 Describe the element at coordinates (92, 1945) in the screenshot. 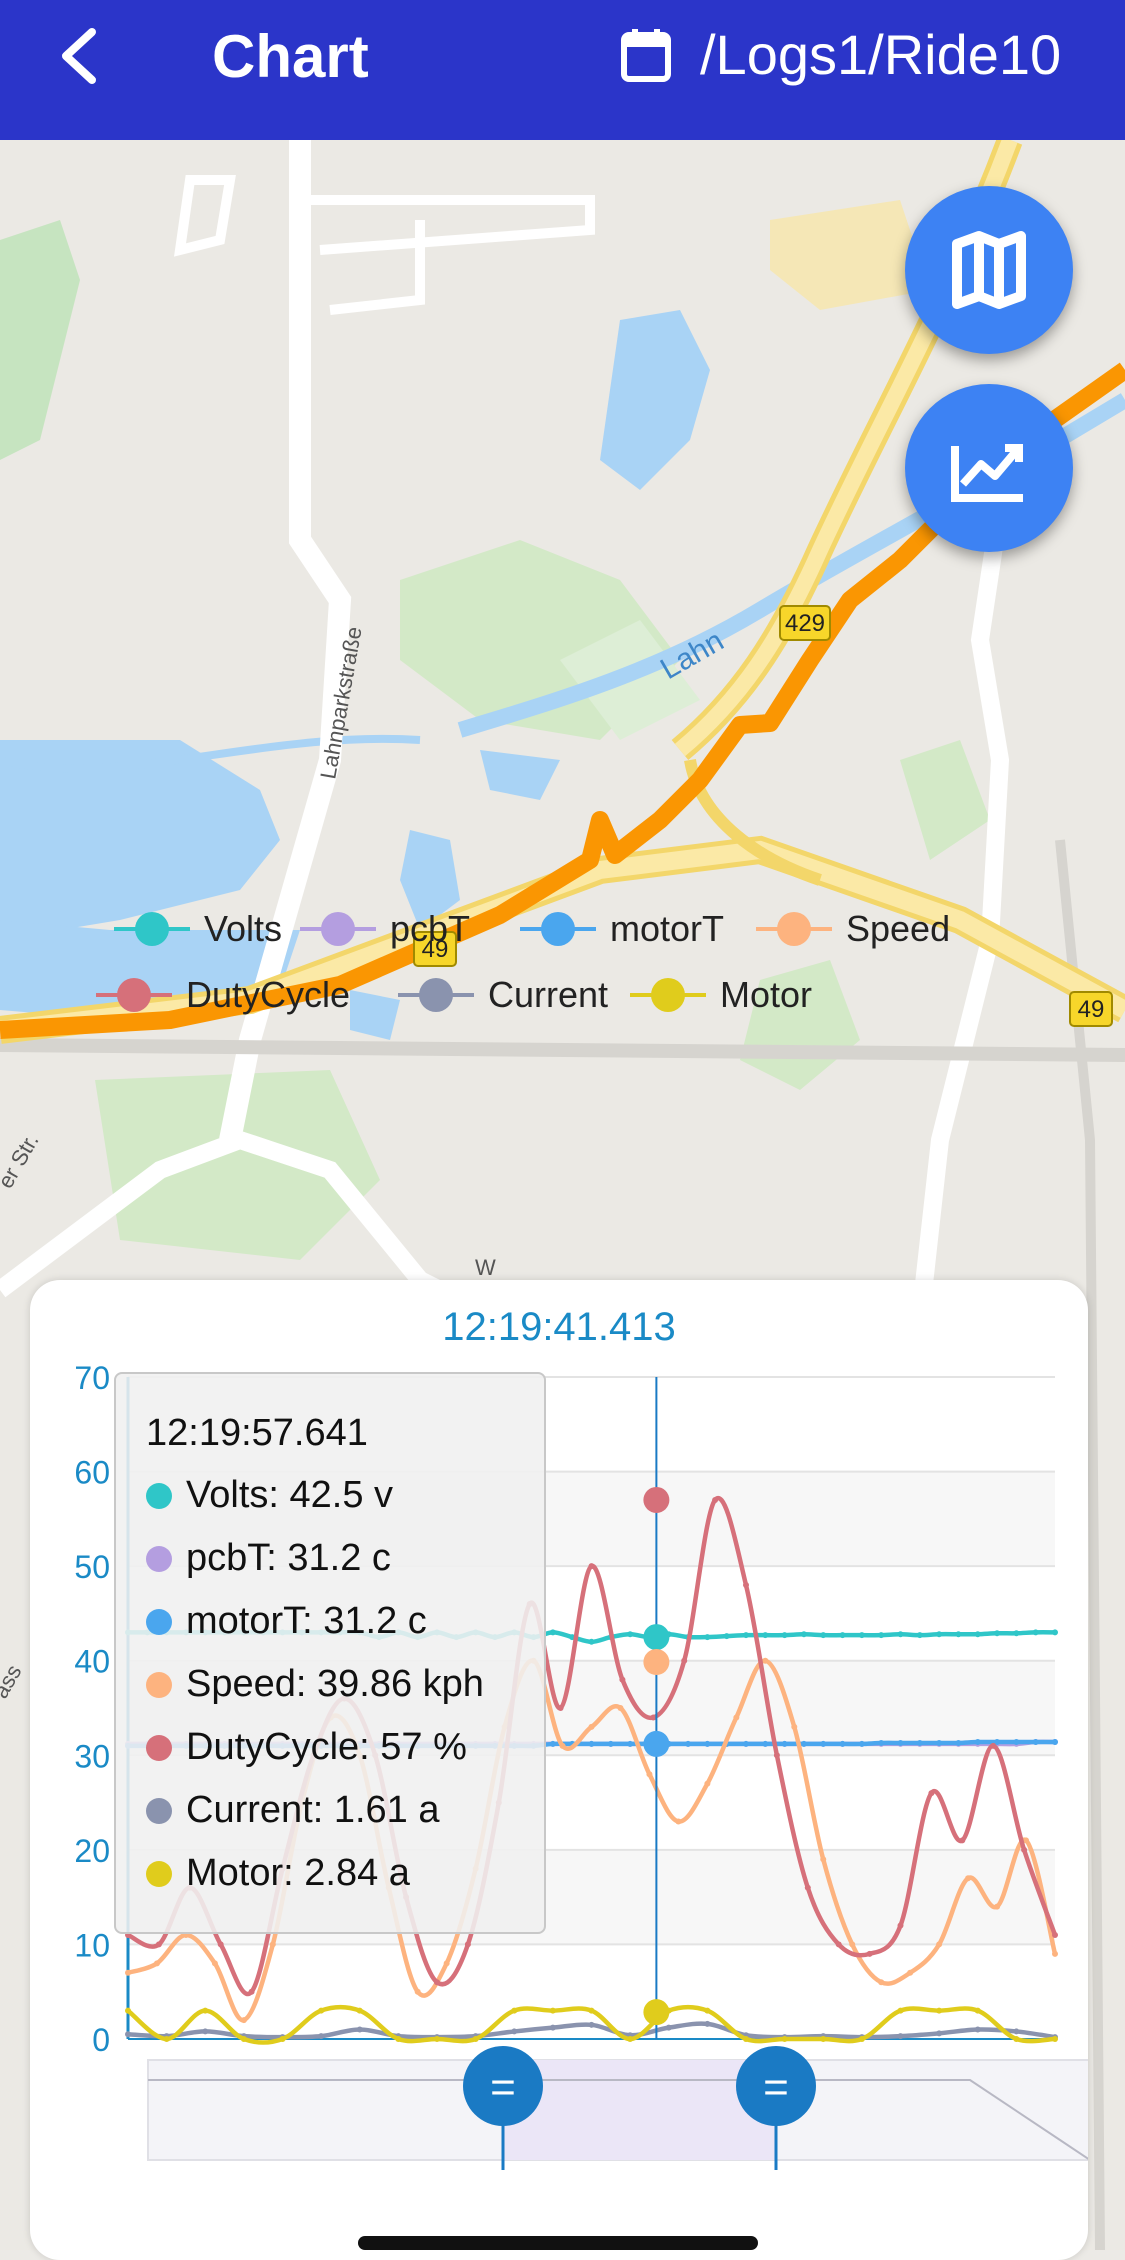

I see `y-tick-label: 10` at that location.